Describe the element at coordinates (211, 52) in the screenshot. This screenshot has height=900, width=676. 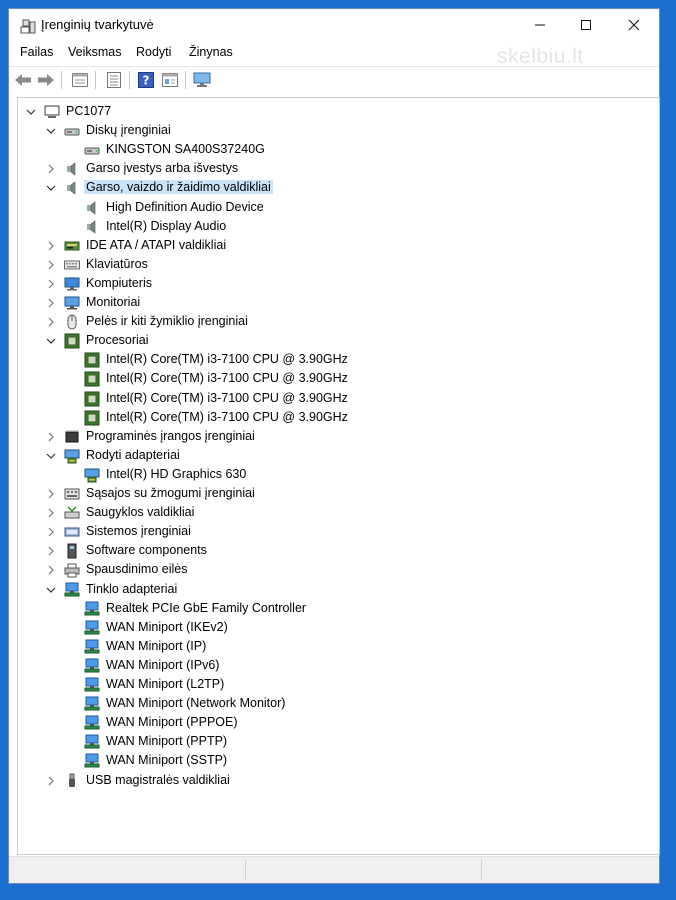
I see `menu-help: Žinynas` at that location.